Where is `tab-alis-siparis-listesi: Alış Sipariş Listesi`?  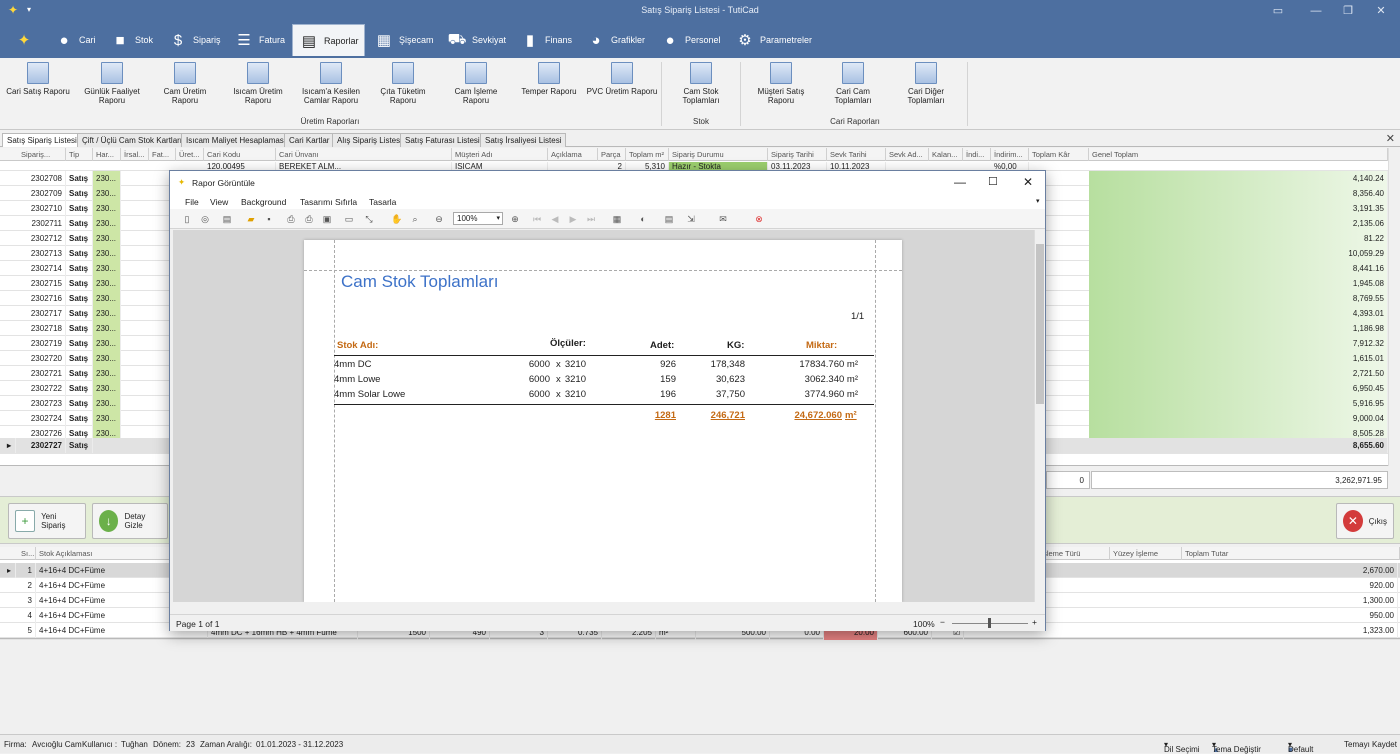 tab-alis-siparis-listesi: Alış Sipariş Listesi is located at coordinates (369, 140).